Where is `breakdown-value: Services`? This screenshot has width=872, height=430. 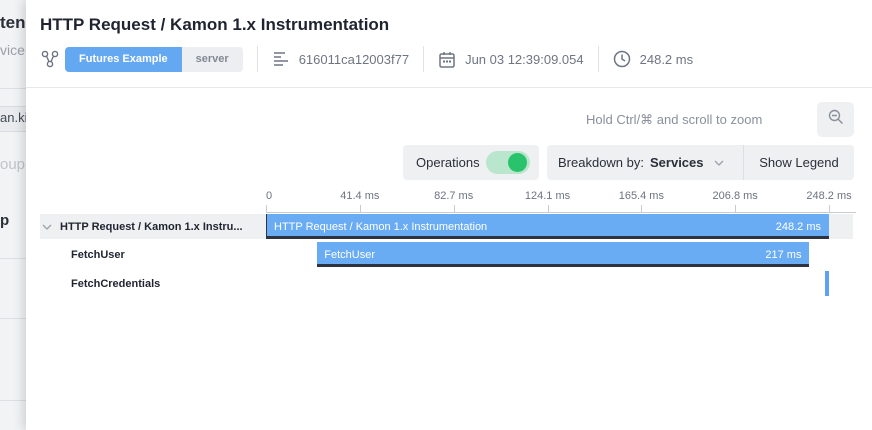
breakdown-value: Services is located at coordinates (677, 162).